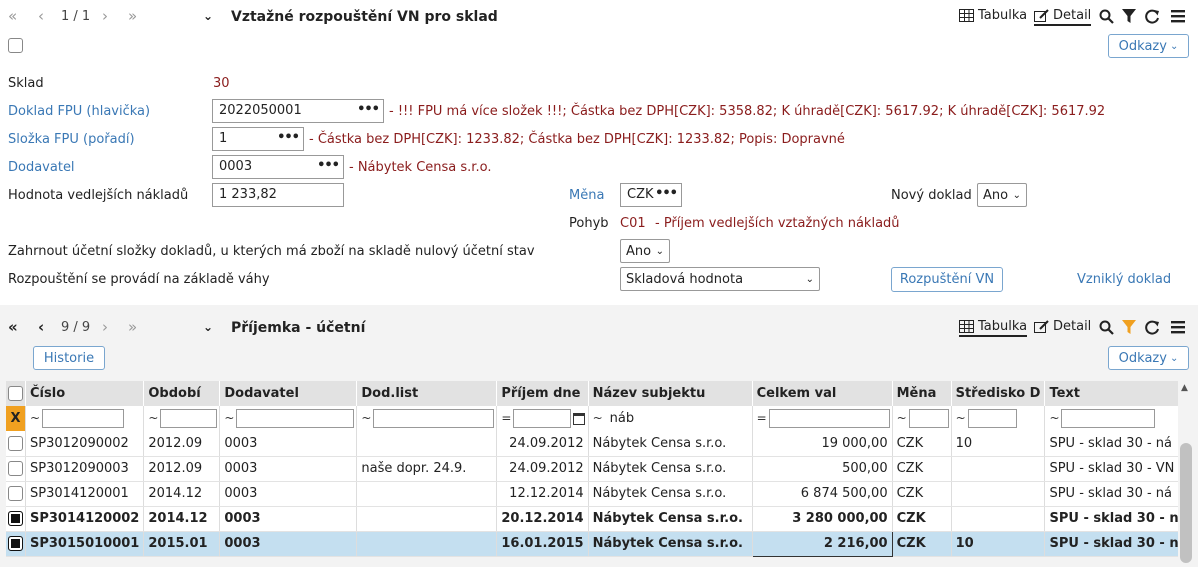 The width and height of the screenshot is (1198, 567). I want to click on zahrnout-select: Ano ⌄, so click(645, 251).